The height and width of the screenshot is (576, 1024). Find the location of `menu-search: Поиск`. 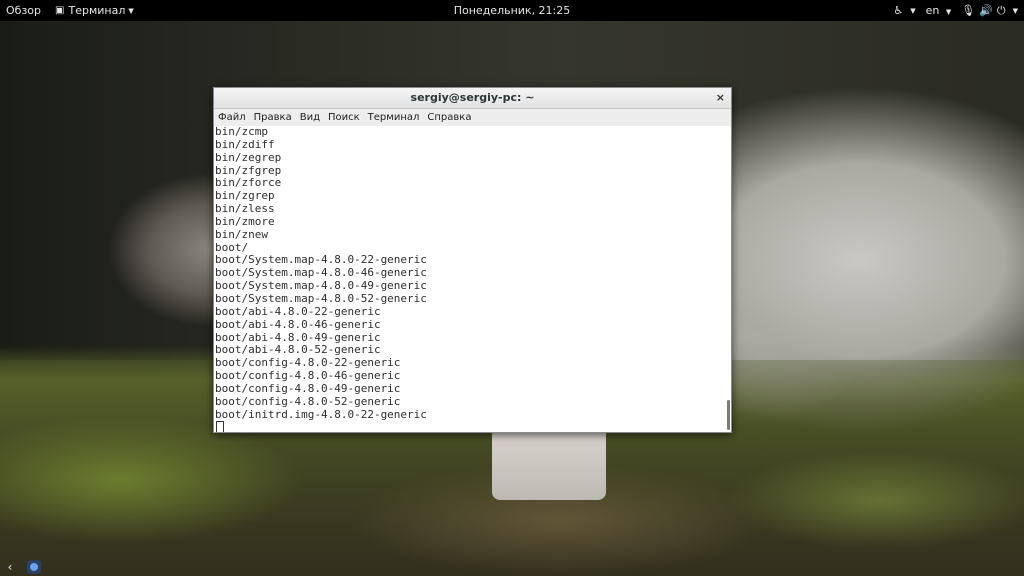

menu-search: Поиск is located at coordinates (344, 117).